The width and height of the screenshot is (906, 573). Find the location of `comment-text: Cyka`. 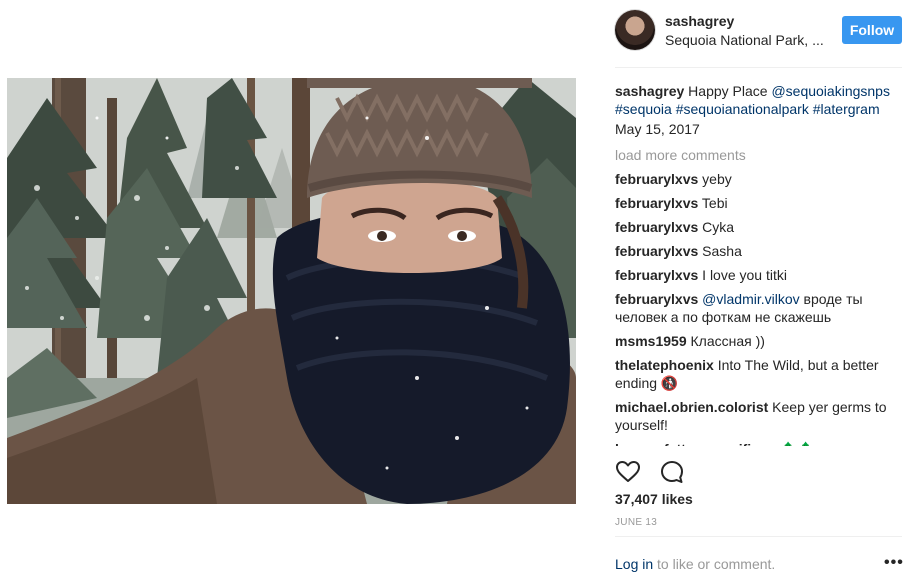

comment-text: Cyka is located at coordinates (718, 227).